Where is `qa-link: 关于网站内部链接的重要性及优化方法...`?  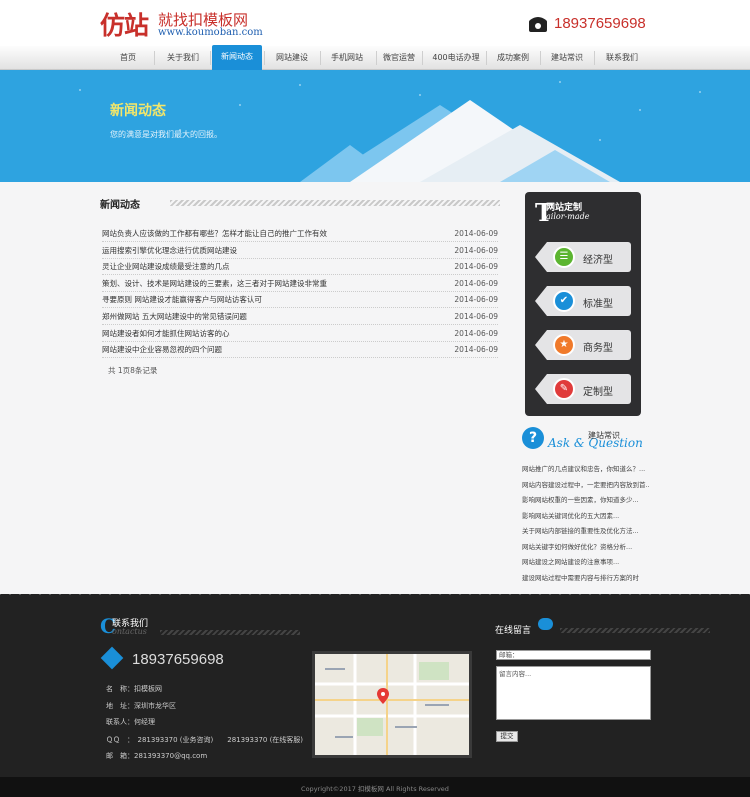
qa-link: 关于网站内部链接的重要性及优化方法... is located at coordinates (586, 530).